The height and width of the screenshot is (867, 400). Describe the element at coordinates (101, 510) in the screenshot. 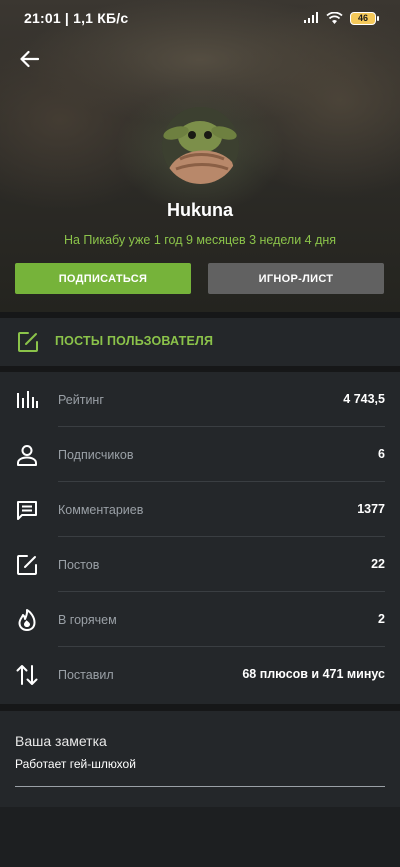

I see `stat-label: Комментариев` at that location.